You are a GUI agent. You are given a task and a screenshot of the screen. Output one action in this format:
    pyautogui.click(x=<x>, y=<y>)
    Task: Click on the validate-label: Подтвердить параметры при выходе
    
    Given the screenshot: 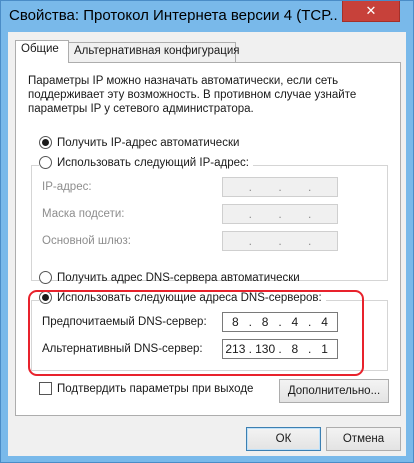 What is the action you would take?
    pyautogui.click(x=155, y=388)
    